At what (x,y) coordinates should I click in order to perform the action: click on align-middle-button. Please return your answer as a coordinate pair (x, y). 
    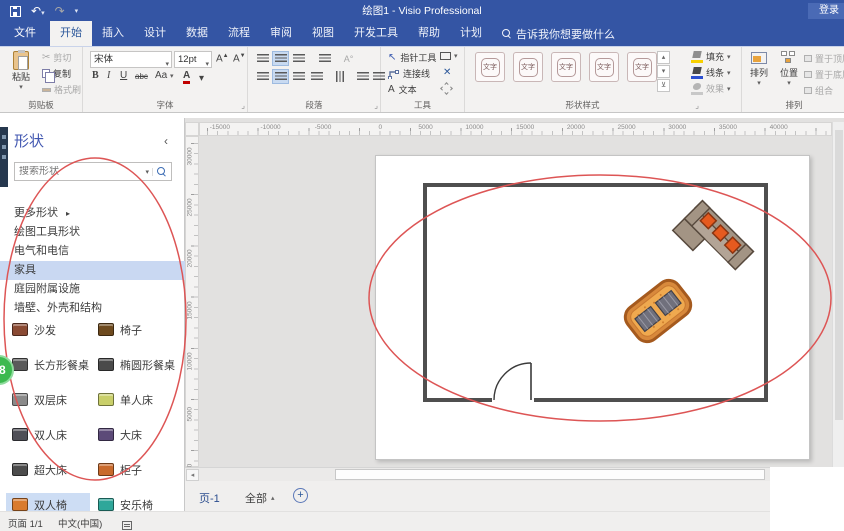
    Looking at the image, I should click on (280, 58).